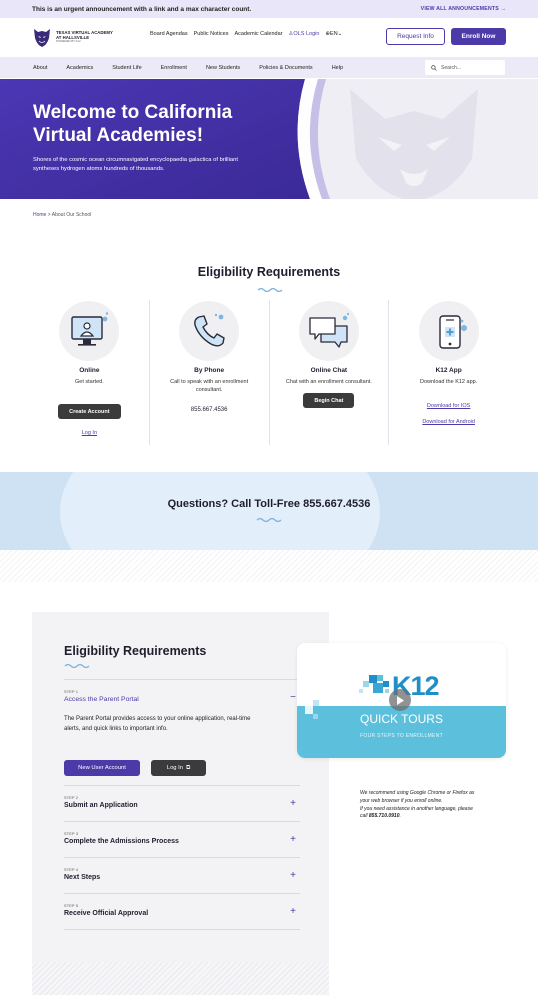  What do you see at coordinates (401, 736) in the screenshot?
I see `quick-tours-subtitle: FOUR STEPS TO ENROLLMENT` at bounding box center [401, 736].